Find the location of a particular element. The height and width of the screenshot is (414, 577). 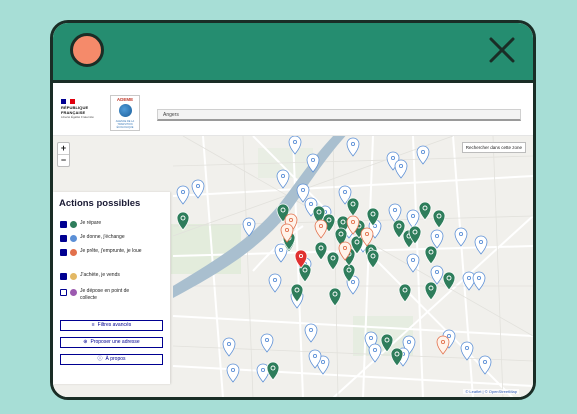

action-item-give: Je donne, j'échange is located at coordinates (102, 238).